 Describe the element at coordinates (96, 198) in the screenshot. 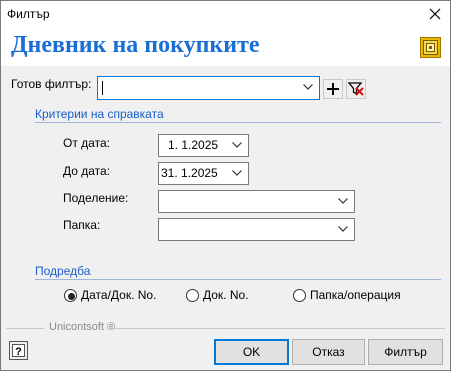

I see `division-label: Поделение:` at that location.